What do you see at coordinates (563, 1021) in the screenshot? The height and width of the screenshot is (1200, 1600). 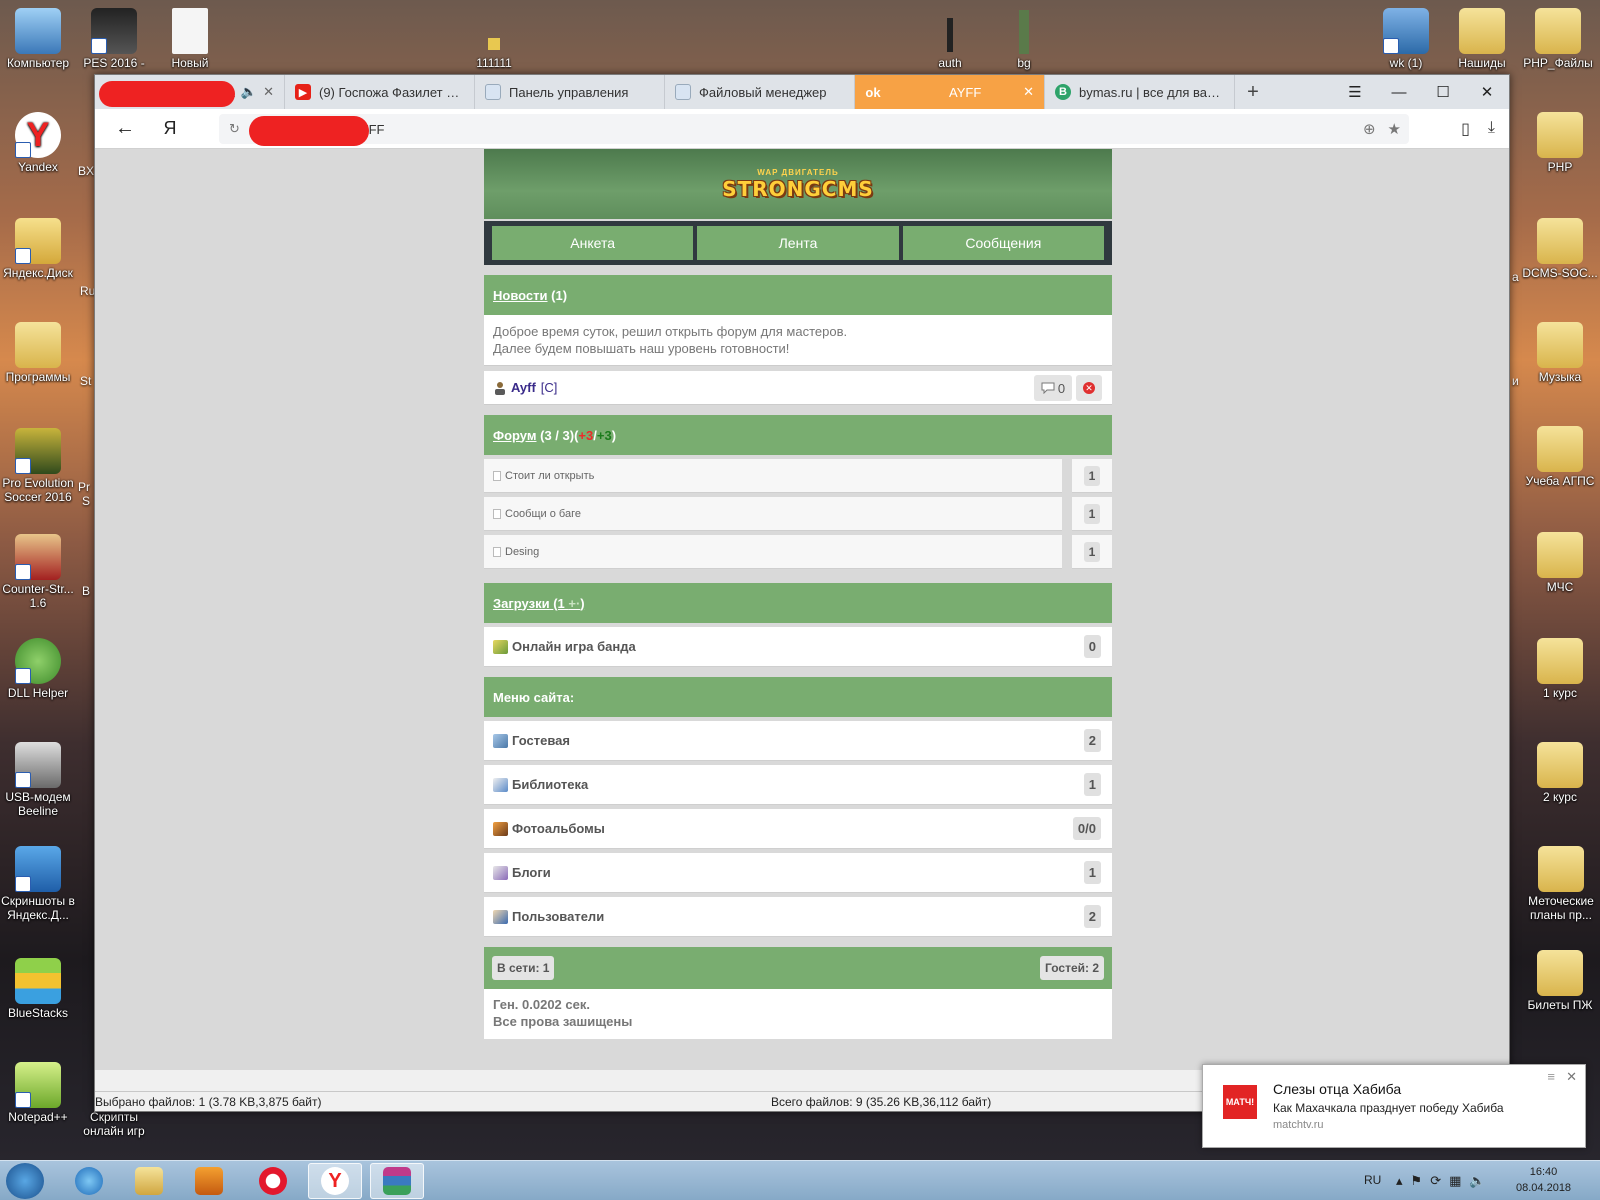 I see `copyright-text: Все прова зашищены` at bounding box center [563, 1021].